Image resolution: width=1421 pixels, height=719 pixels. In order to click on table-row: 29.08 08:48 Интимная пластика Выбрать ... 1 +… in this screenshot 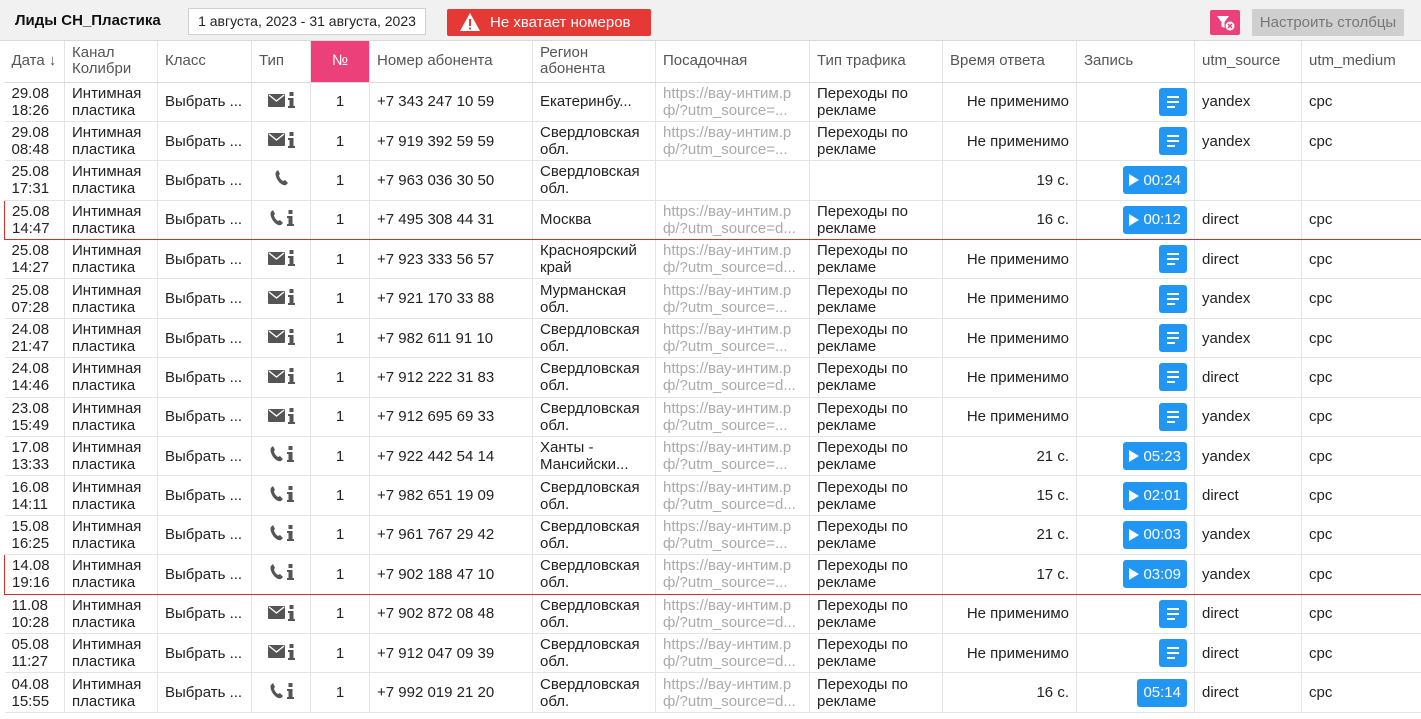, I will do `click(712, 141)`.